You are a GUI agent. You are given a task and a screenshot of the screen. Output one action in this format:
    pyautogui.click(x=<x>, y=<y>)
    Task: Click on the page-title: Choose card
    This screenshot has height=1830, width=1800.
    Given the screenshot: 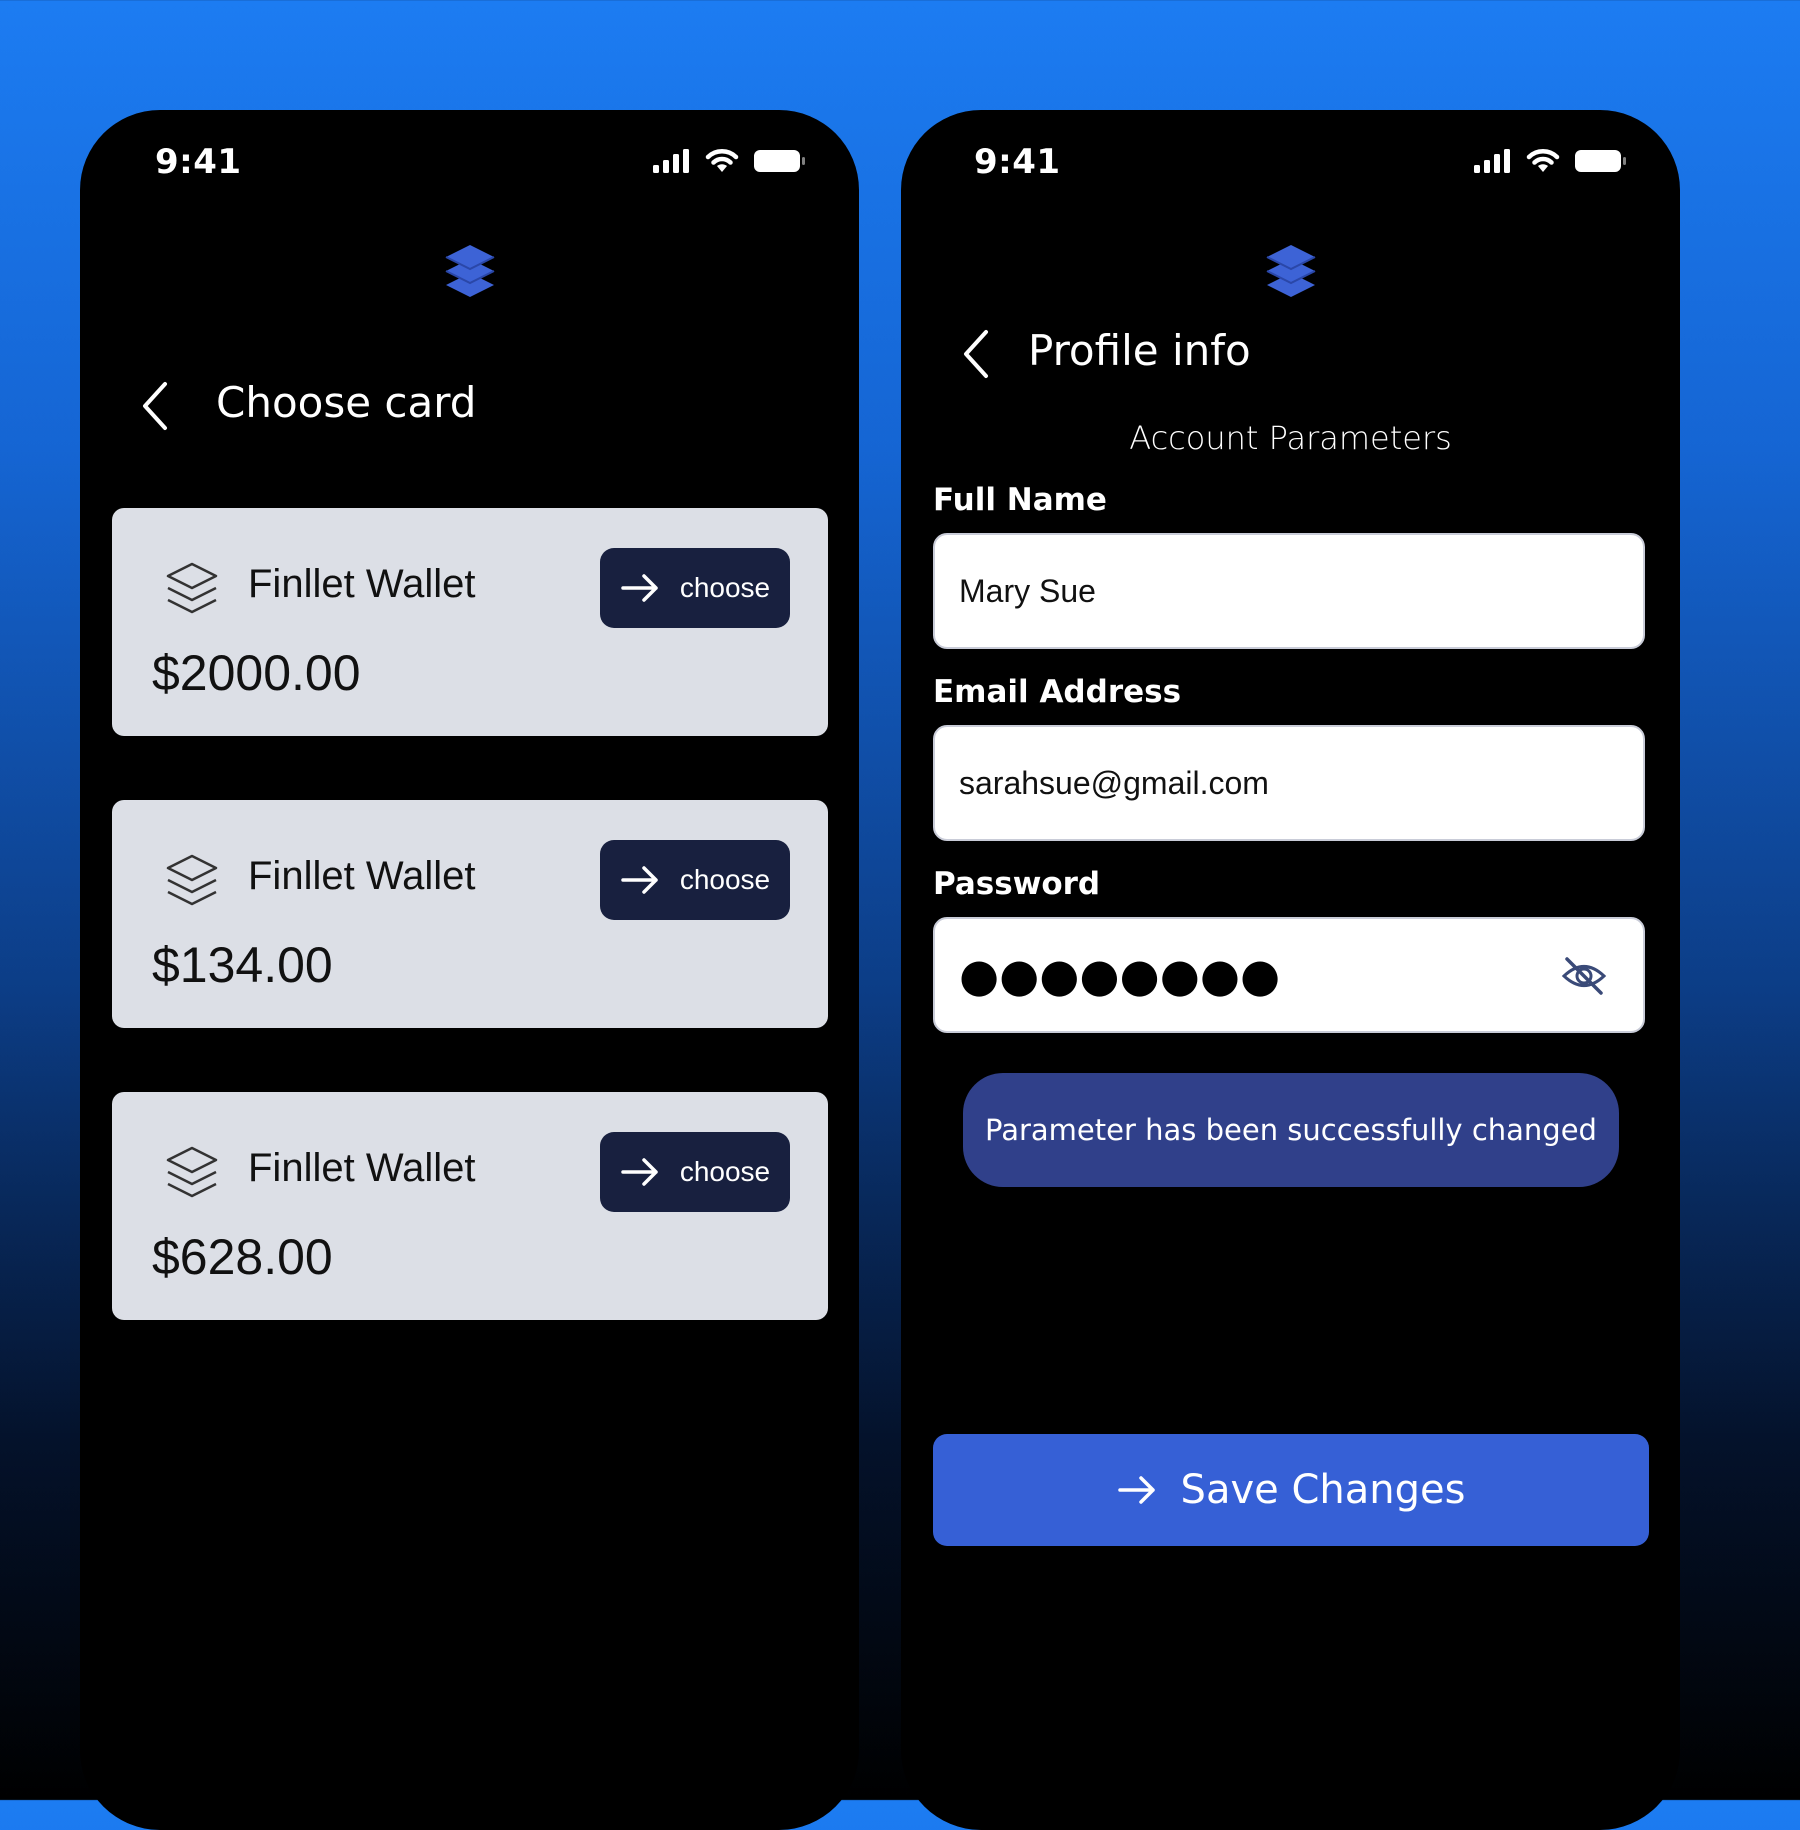 What is the action you would take?
    pyautogui.click(x=346, y=402)
    